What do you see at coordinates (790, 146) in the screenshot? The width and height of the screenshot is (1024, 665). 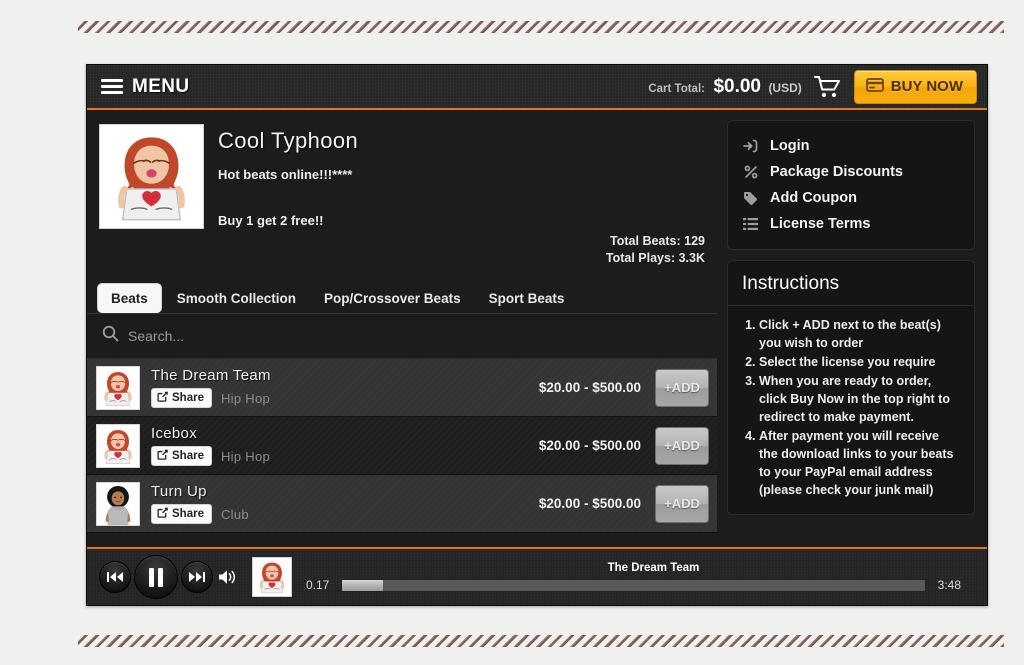 I see `sidebar-item-label: Login` at bounding box center [790, 146].